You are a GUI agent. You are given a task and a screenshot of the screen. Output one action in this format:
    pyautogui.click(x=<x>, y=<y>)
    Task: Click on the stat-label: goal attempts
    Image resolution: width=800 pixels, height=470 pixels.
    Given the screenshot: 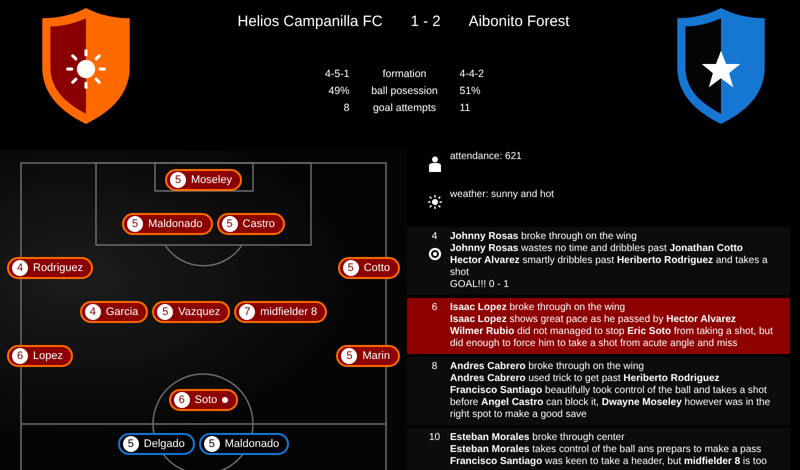 What is the action you would take?
    pyautogui.click(x=404, y=108)
    